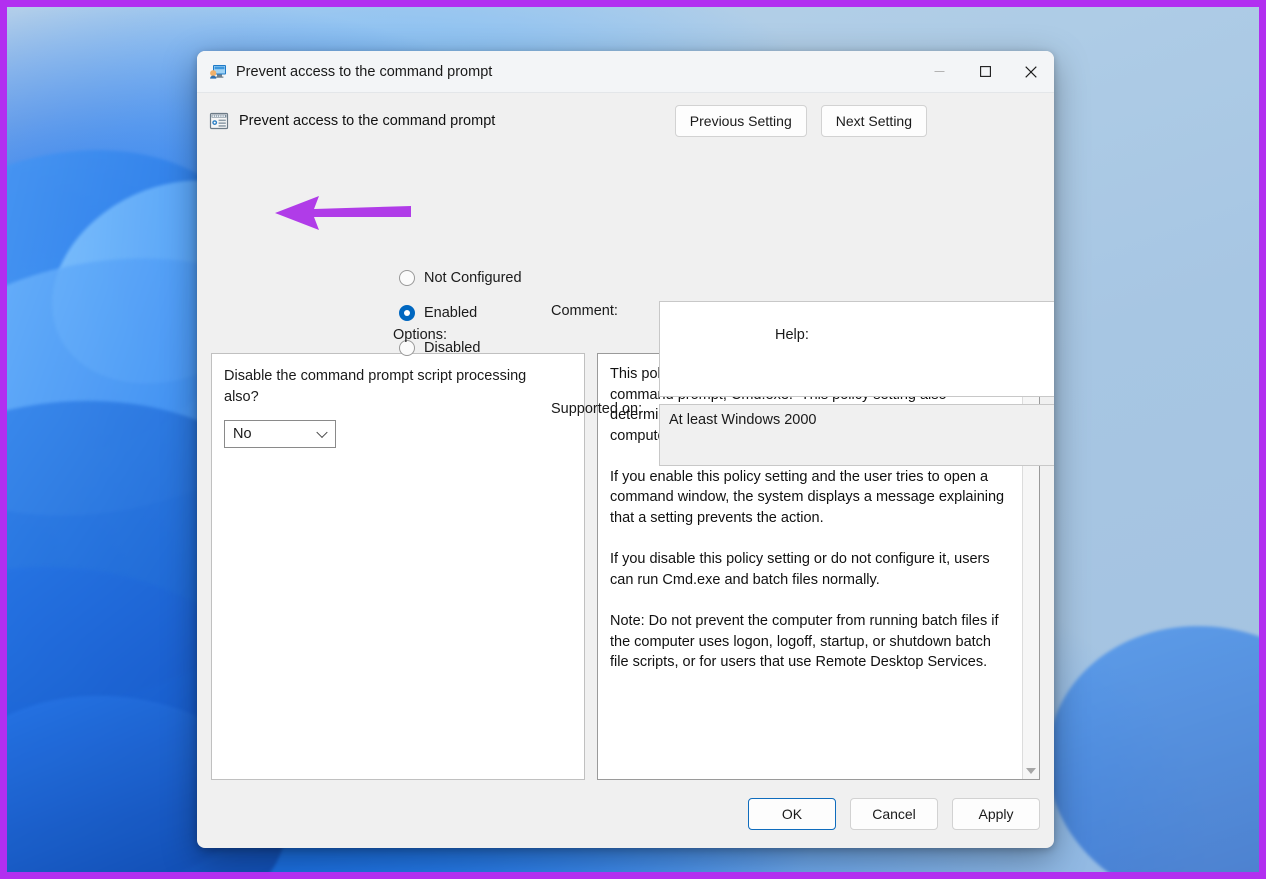 The width and height of the screenshot is (1266, 879). What do you see at coordinates (740, 121) in the screenshot?
I see `previous-setting-button: Previous Setting` at bounding box center [740, 121].